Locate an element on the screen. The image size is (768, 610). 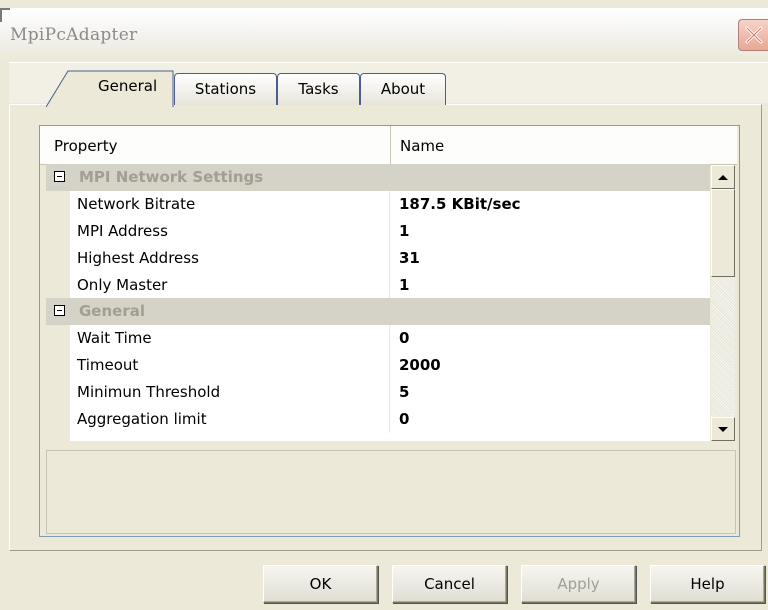
scroll-up-button is located at coordinates (723, 177).